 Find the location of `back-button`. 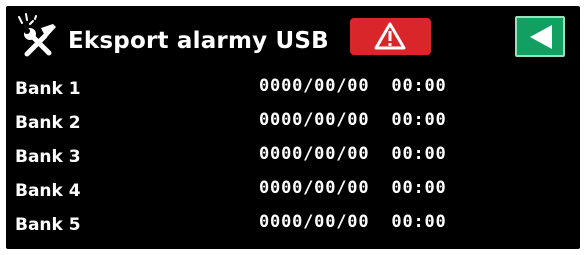

back-button is located at coordinates (540, 36).